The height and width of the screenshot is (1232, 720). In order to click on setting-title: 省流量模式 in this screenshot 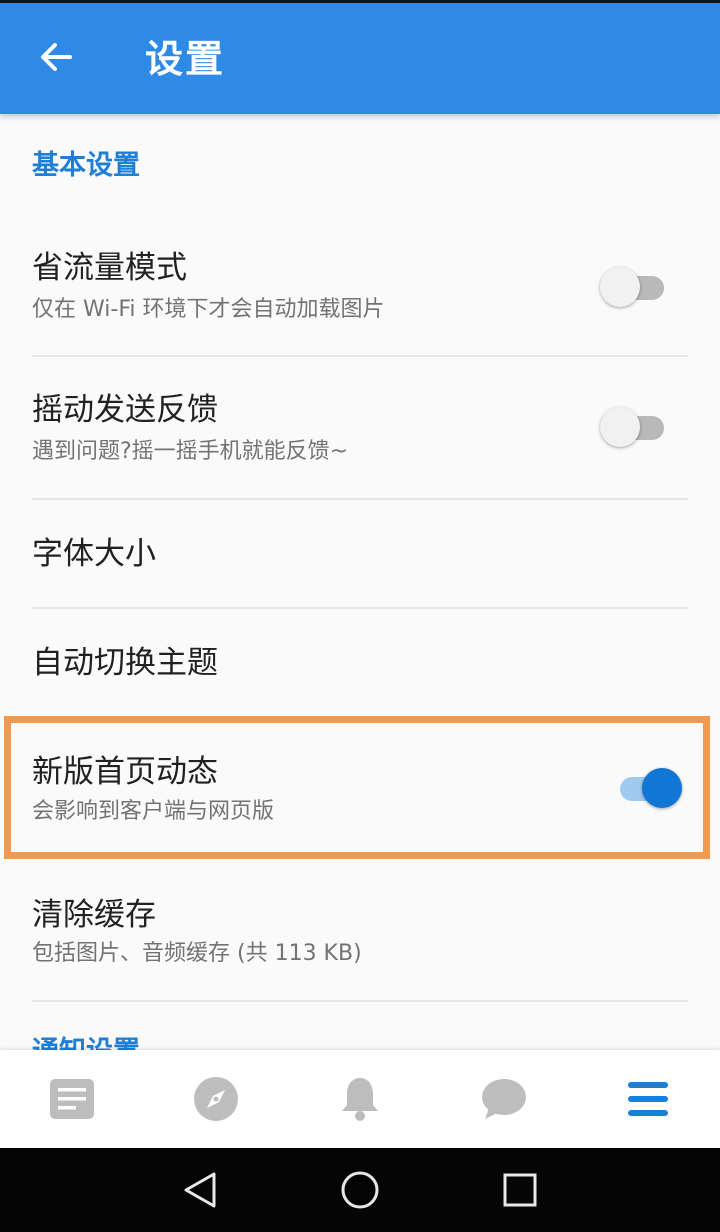, I will do `click(109, 268)`.